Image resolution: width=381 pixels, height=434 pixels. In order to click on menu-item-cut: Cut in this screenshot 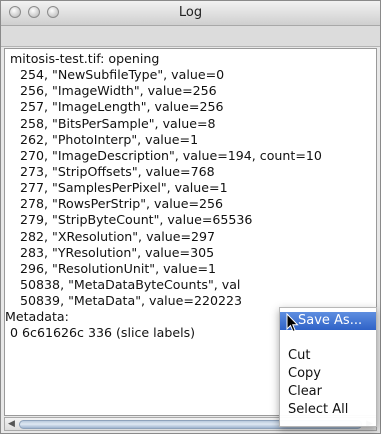, I will do `click(328, 356)`.